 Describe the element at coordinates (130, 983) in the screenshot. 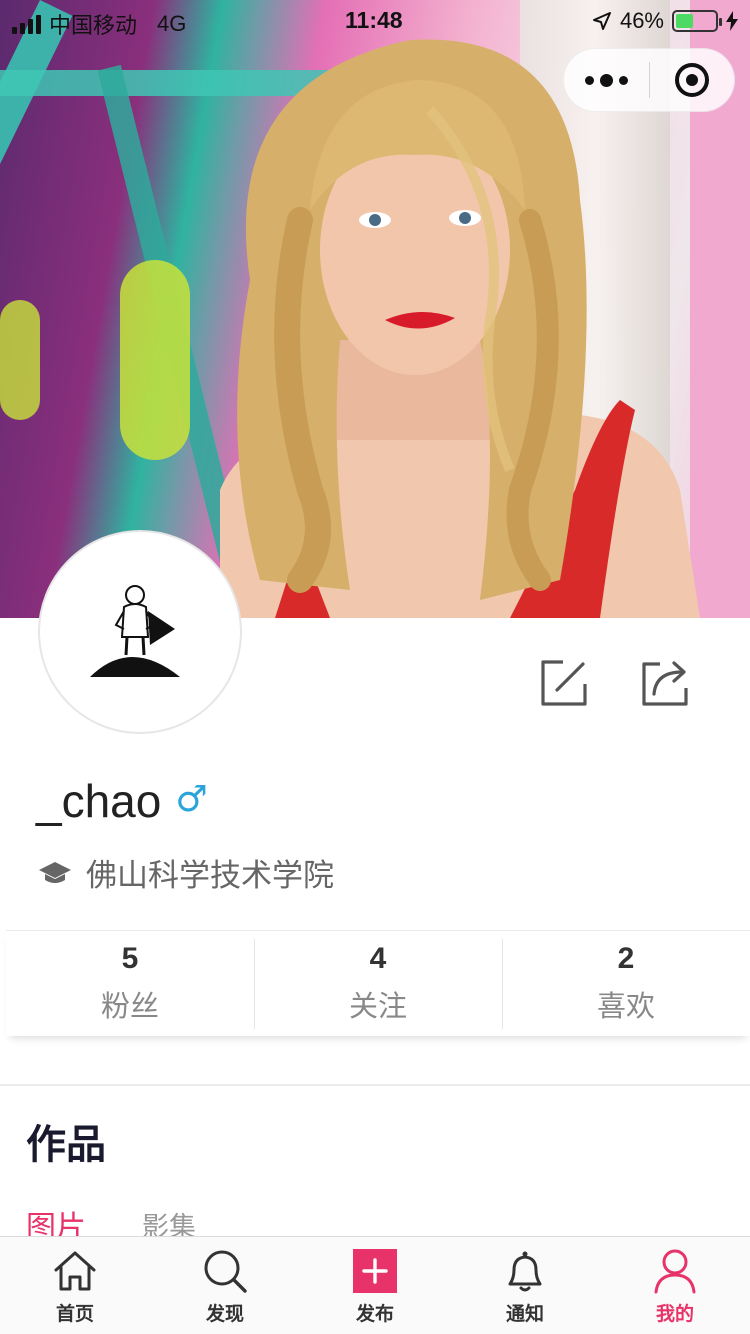

I see `stat-followers: 5 粉丝` at that location.